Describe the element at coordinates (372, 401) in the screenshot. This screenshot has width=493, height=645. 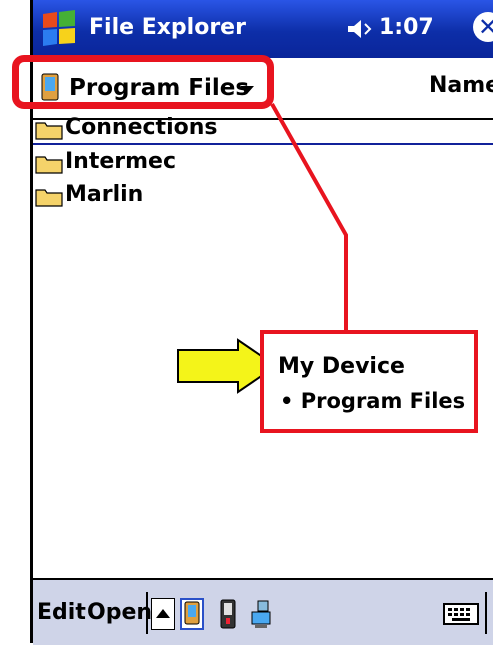
I see `menu-item-program-files: • Program Files` at that location.